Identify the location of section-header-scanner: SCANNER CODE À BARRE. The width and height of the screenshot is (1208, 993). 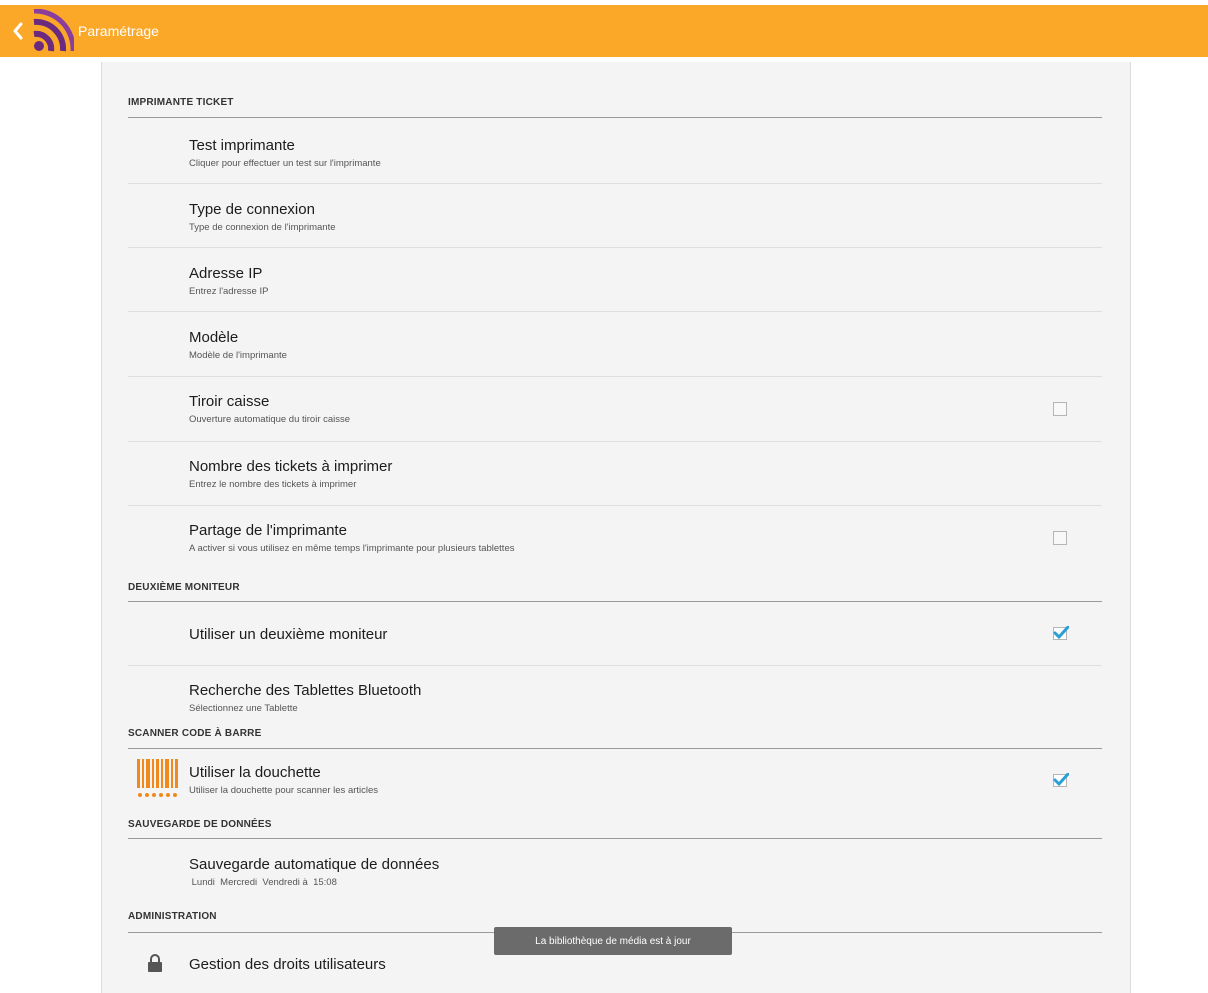
(195, 733).